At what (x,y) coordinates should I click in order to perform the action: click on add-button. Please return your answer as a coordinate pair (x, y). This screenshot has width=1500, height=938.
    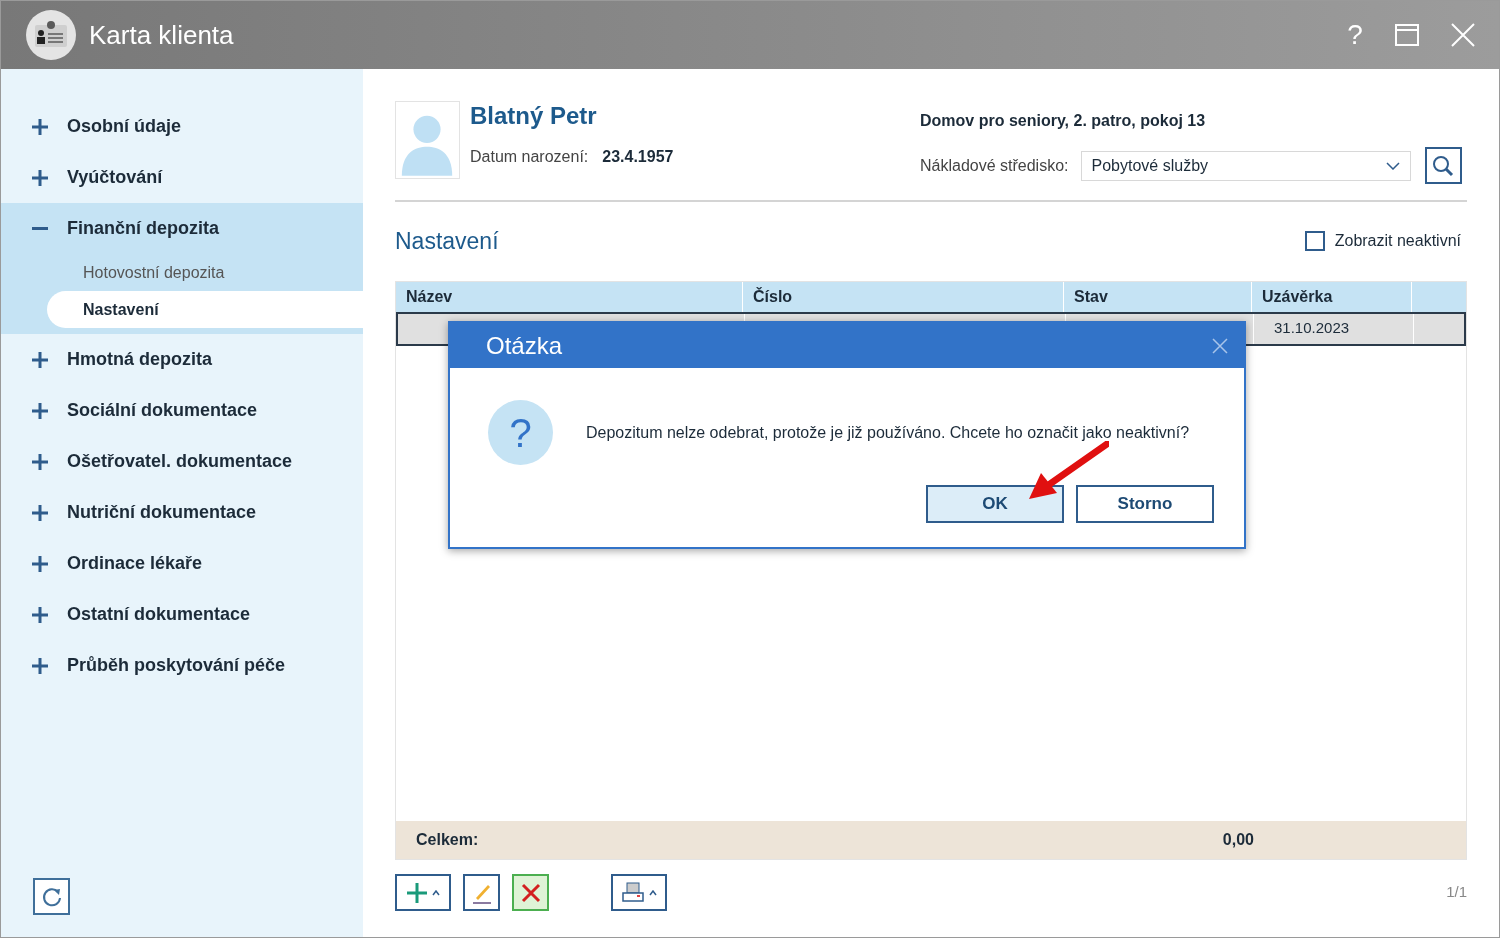
    Looking at the image, I should click on (423, 892).